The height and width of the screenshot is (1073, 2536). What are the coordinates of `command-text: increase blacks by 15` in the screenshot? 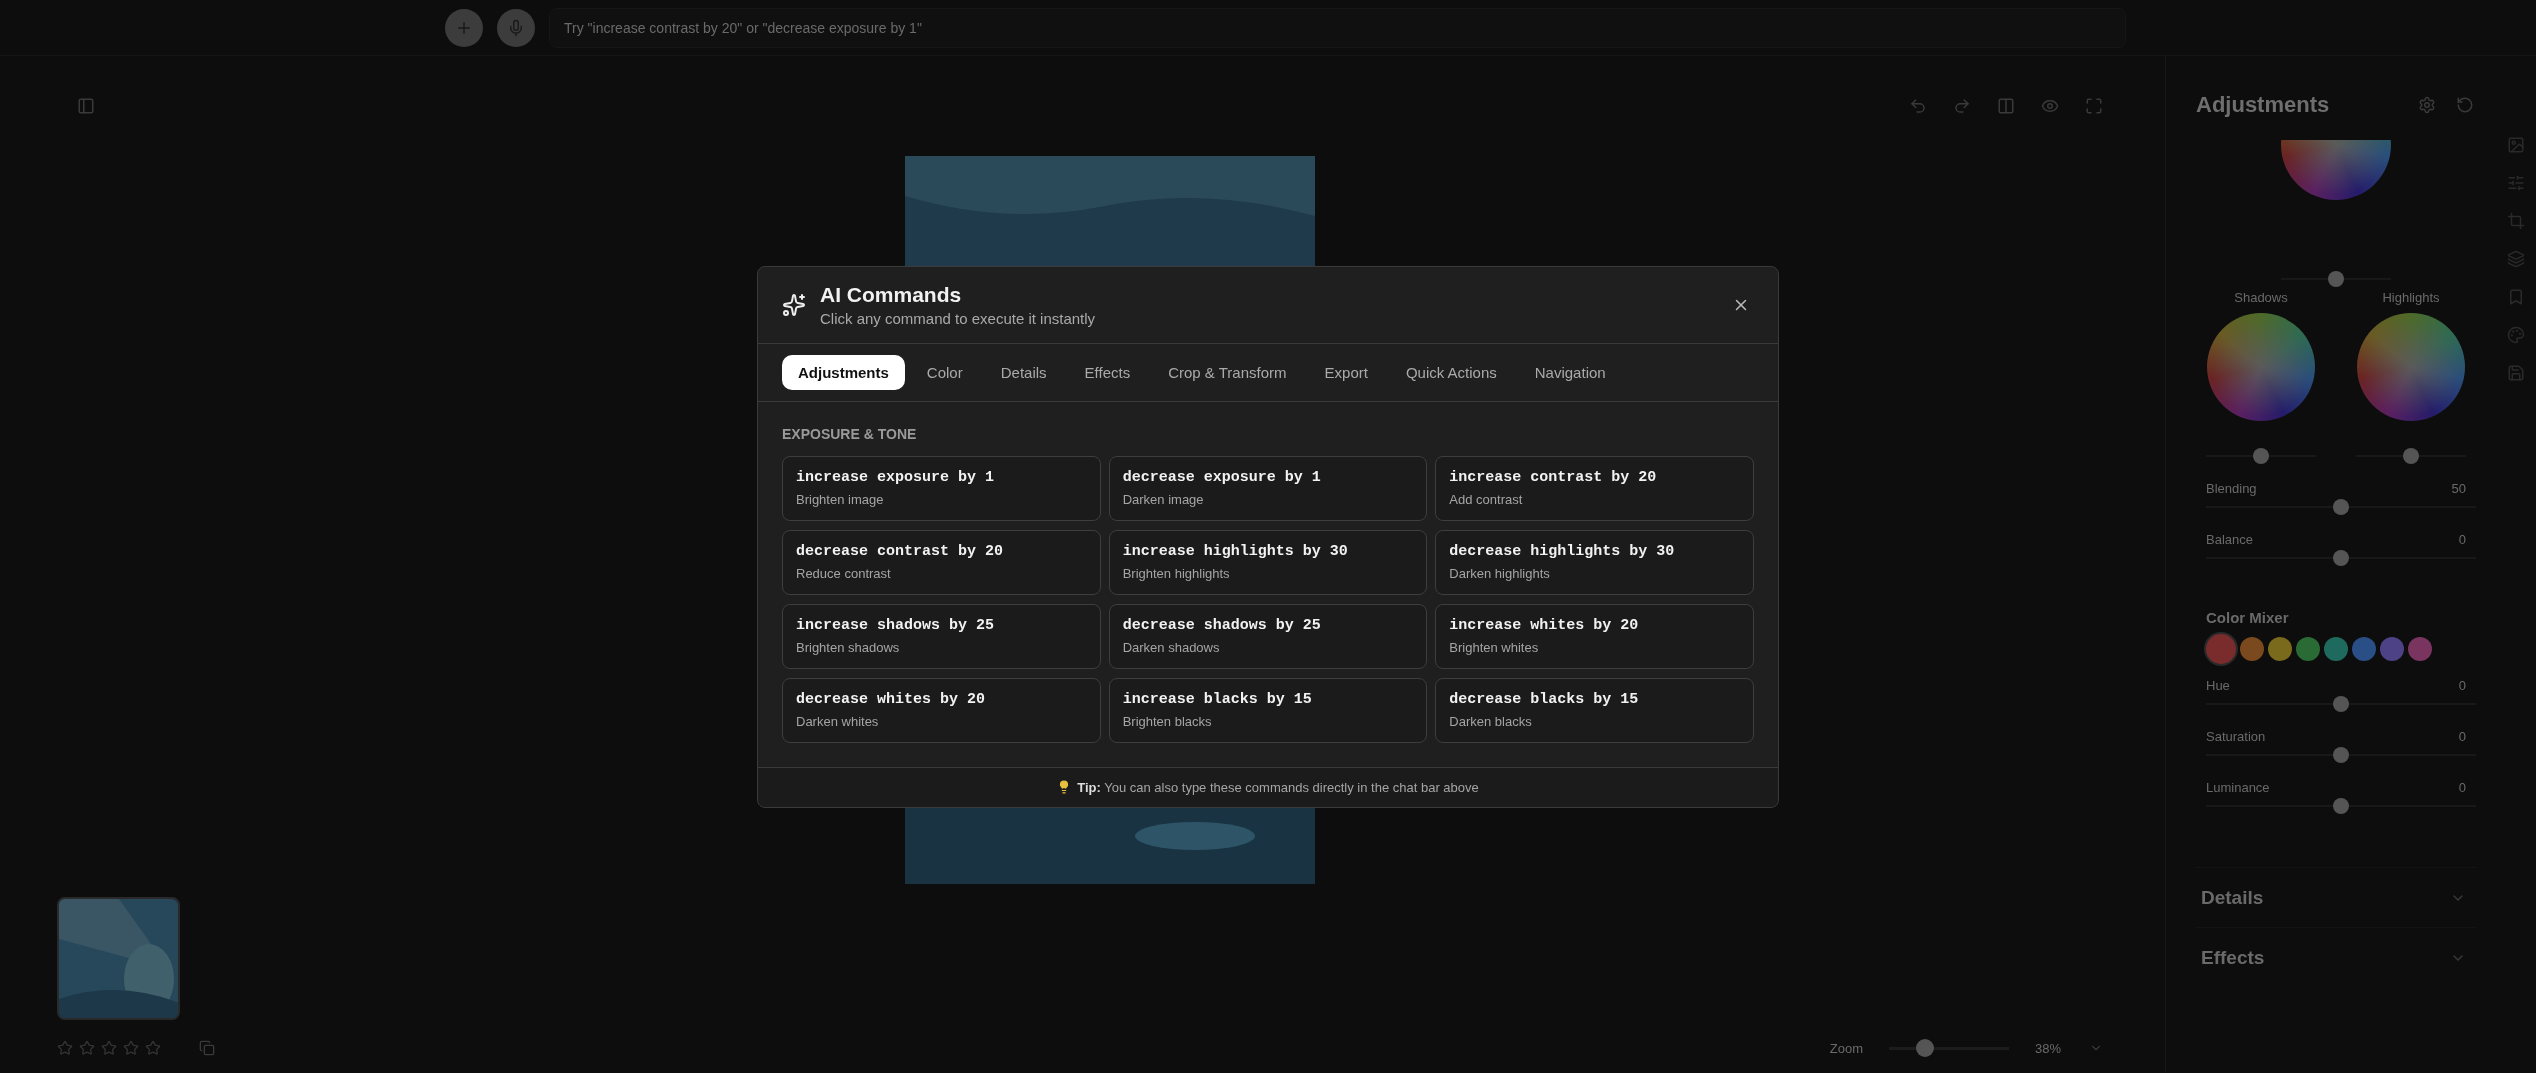 It's located at (1217, 699).